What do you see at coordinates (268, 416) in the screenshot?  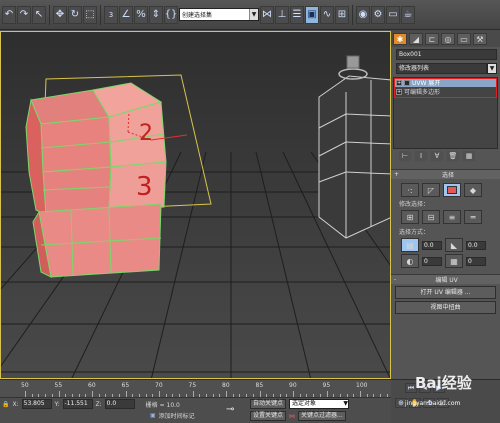 I see `set-key-button: 设置关键点` at bounding box center [268, 416].